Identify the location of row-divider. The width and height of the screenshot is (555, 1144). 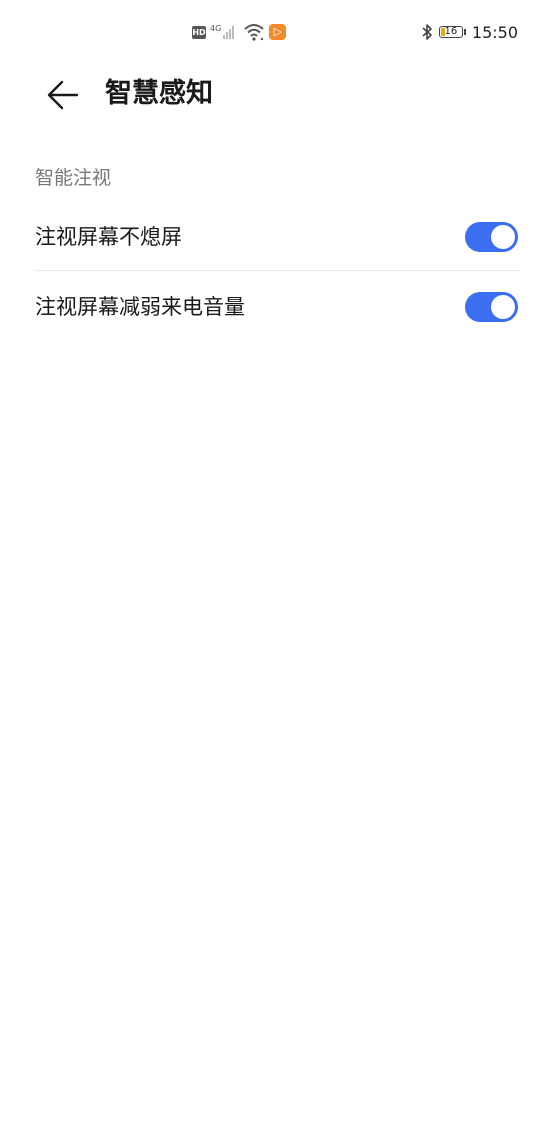
(277, 270).